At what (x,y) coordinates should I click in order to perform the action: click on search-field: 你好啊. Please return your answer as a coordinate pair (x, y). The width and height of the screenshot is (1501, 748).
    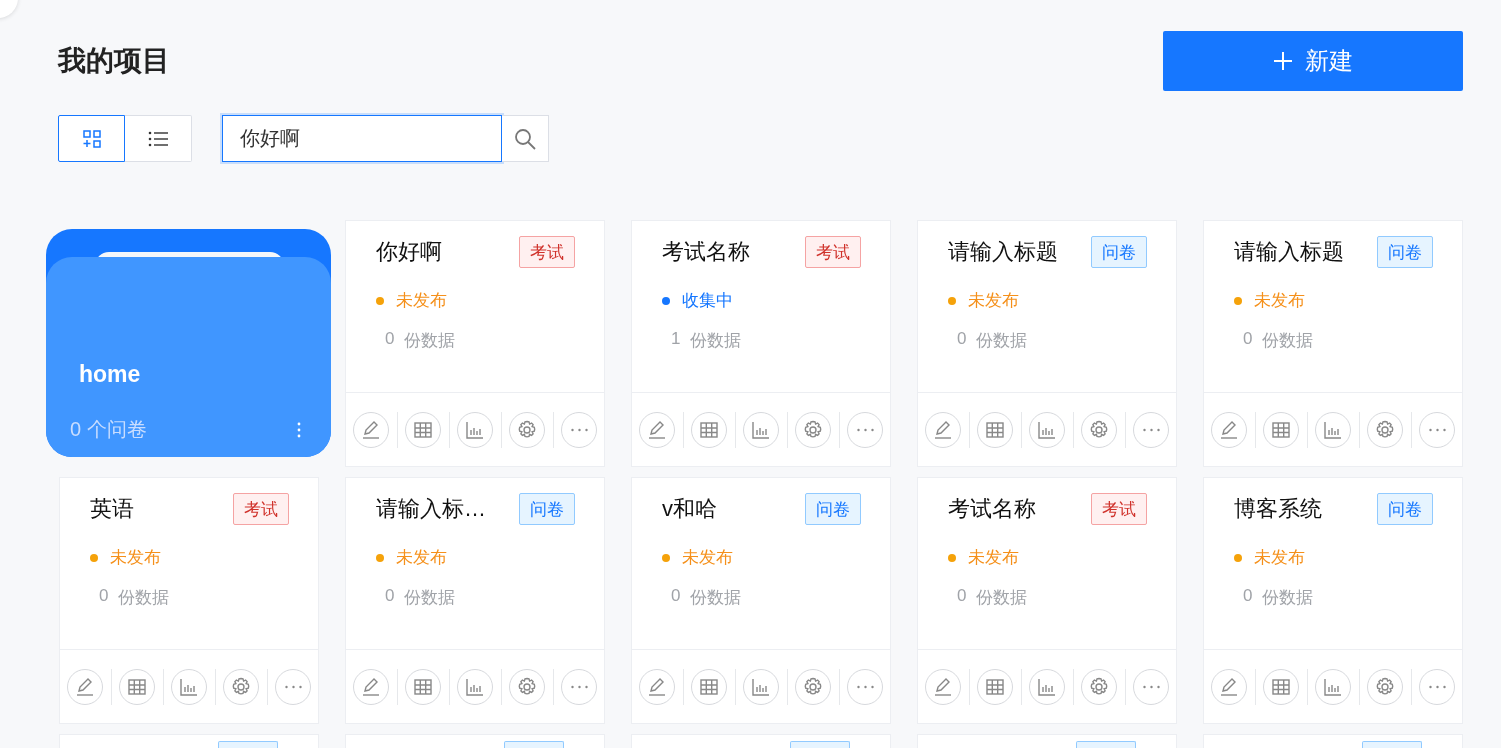
    Looking at the image, I should click on (362, 138).